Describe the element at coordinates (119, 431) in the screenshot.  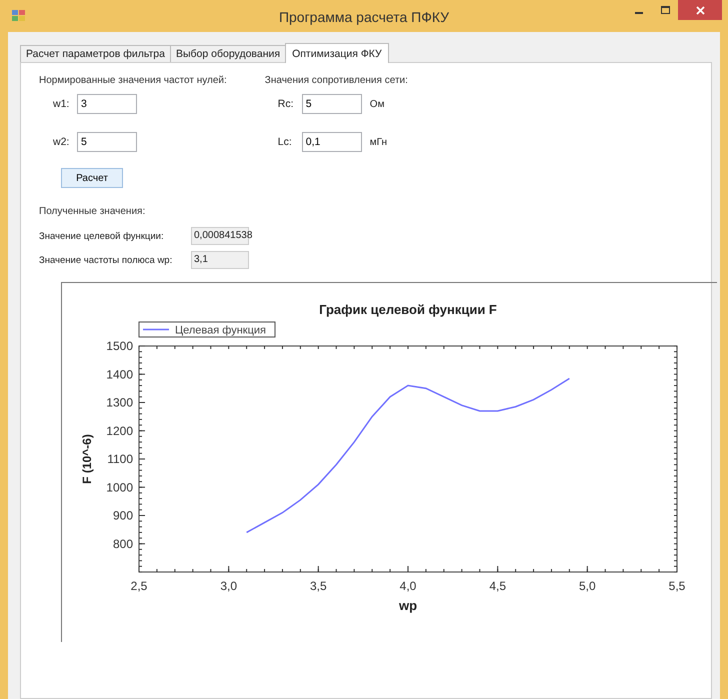
I see `y-tick-label: 1200` at that location.